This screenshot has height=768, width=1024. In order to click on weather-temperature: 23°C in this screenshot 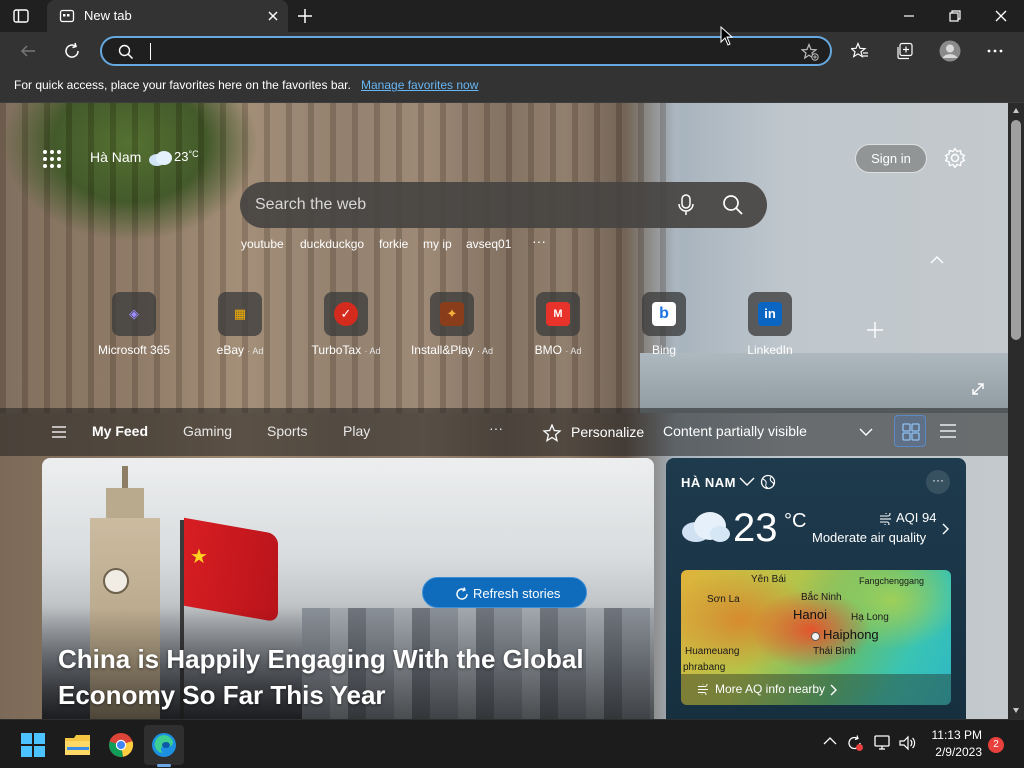, I will do `click(186, 156)`.